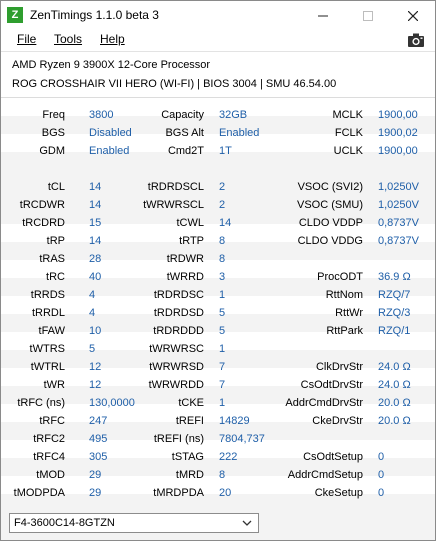 This screenshot has height=541, width=436. Describe the element at coordinates (416, 40) in the screenshot. I see `camera-icon` at that location.